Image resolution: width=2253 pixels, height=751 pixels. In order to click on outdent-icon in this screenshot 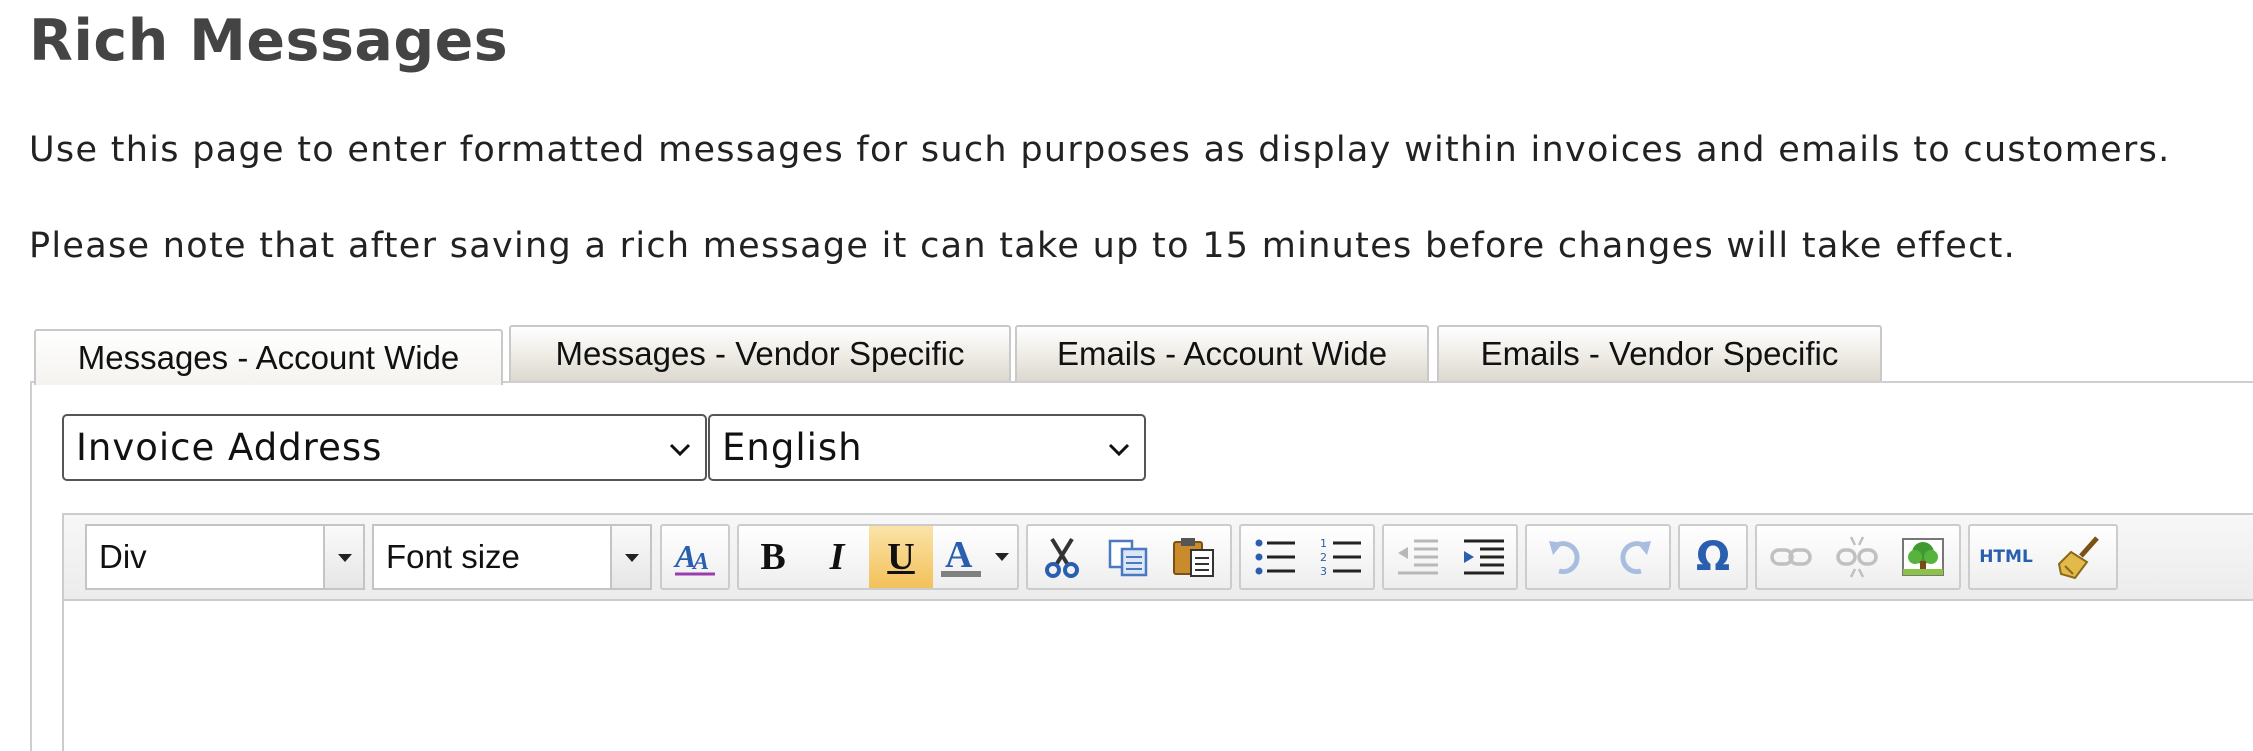, I will do `click(1418, 557)`.